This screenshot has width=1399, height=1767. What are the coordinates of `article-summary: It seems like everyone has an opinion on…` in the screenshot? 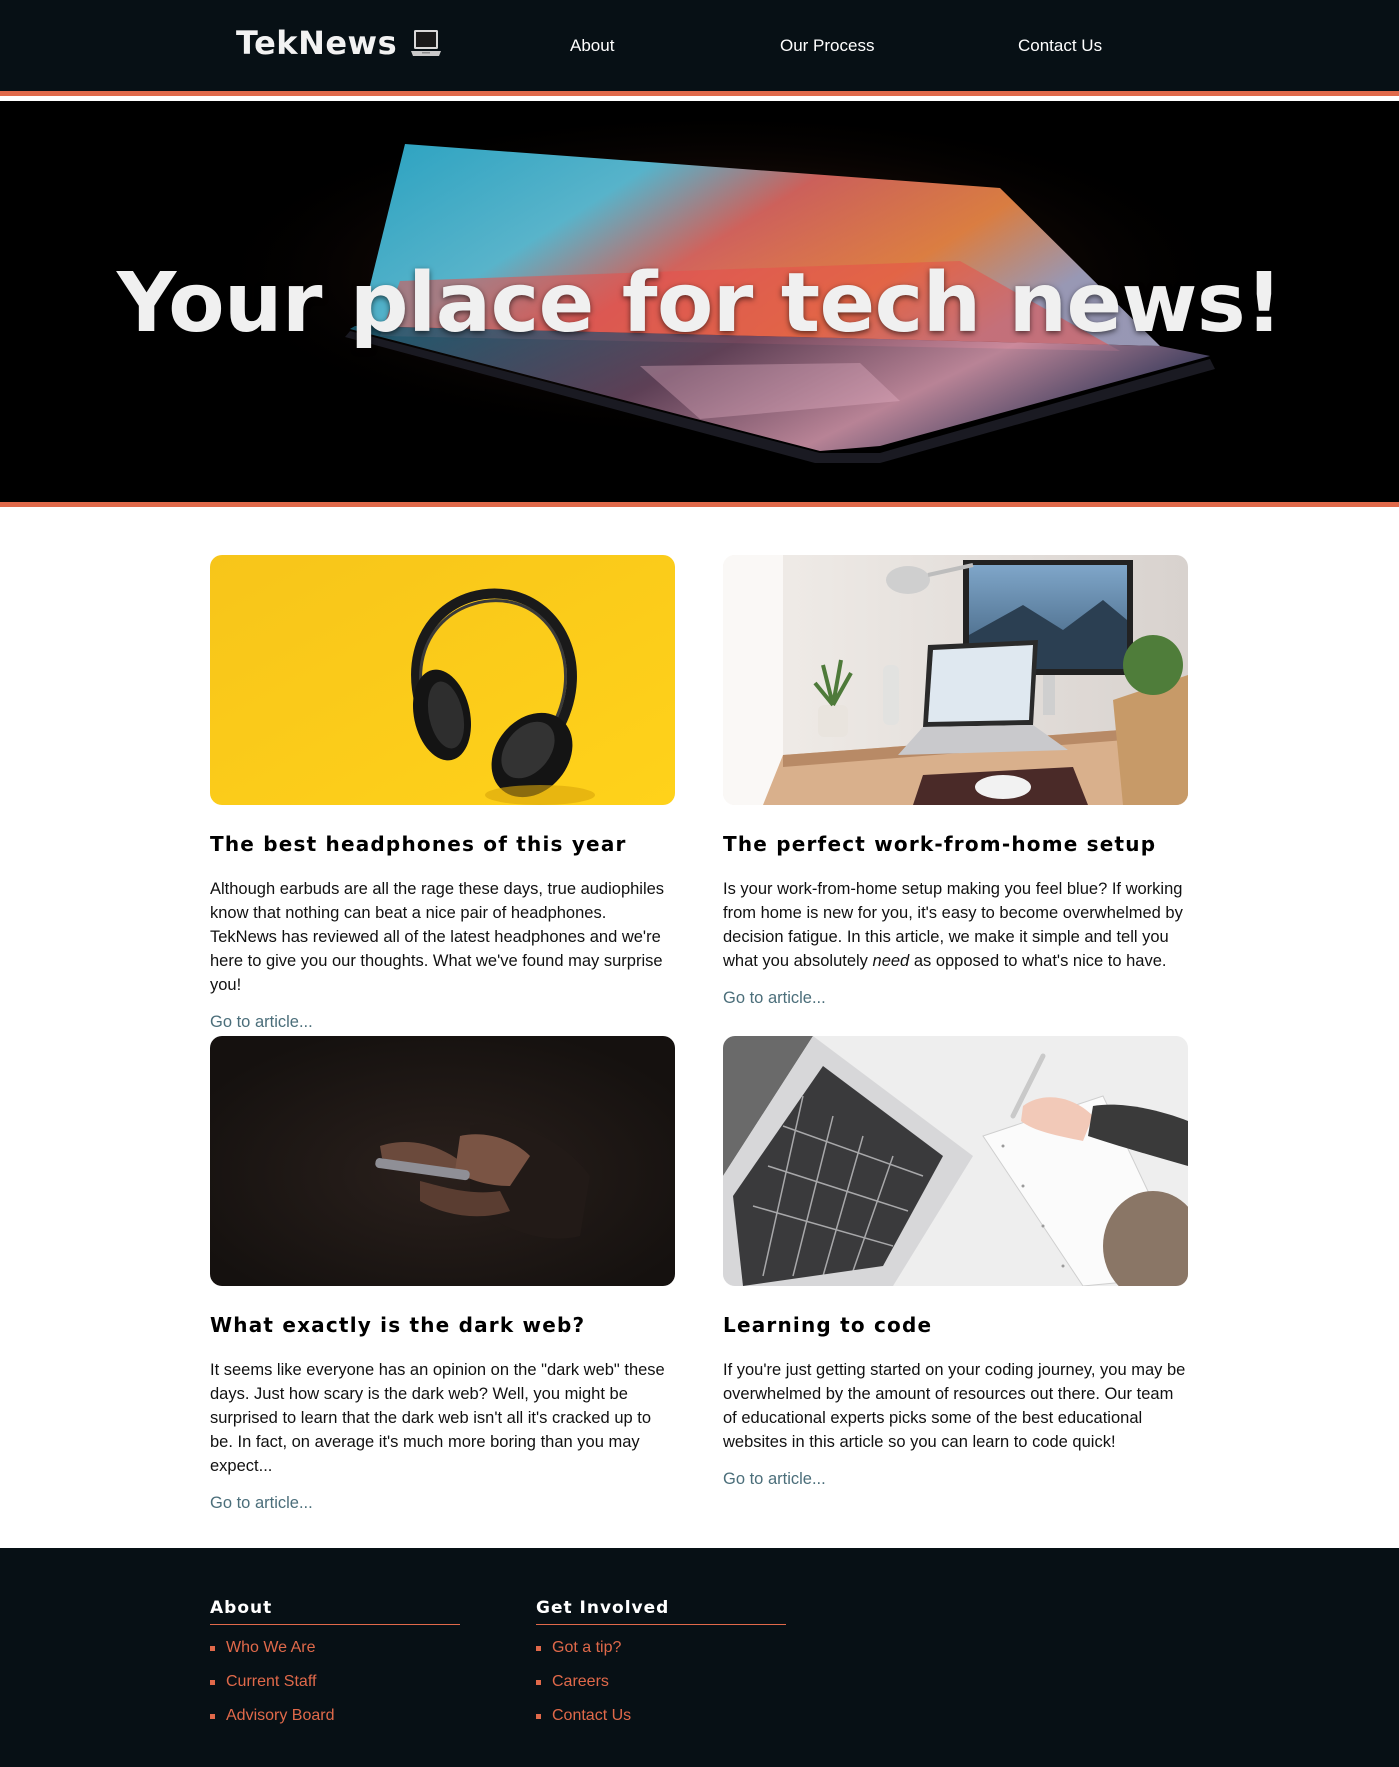 It's located at (437, 1418).